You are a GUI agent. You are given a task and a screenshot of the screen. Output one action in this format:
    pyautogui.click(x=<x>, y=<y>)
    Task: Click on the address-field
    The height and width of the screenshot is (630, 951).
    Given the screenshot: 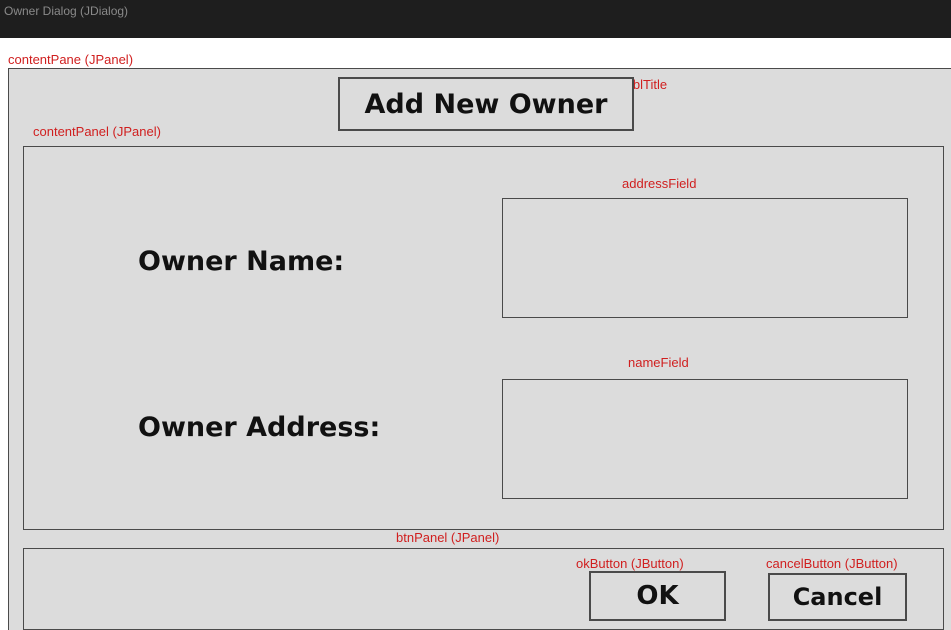 What is the action you would take?
    pyautogui.click(x=705, y=258)
    